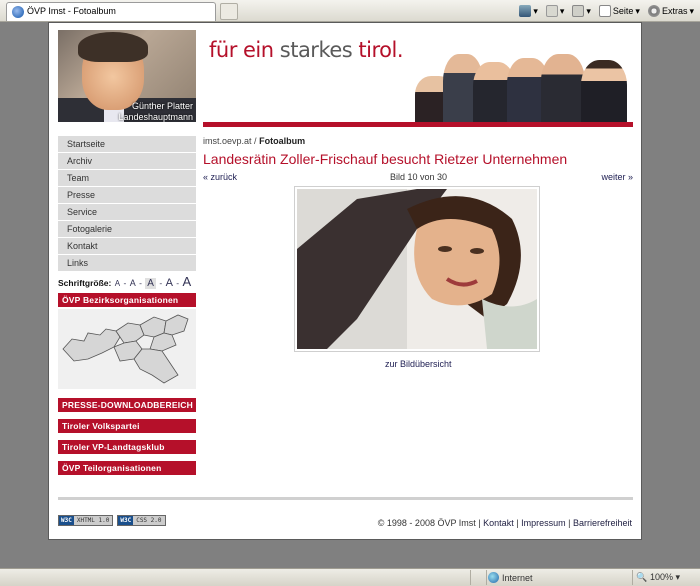 This screenshot has width=700, height=586. I want to click on nav-item-links: Links, so click(127, 263).